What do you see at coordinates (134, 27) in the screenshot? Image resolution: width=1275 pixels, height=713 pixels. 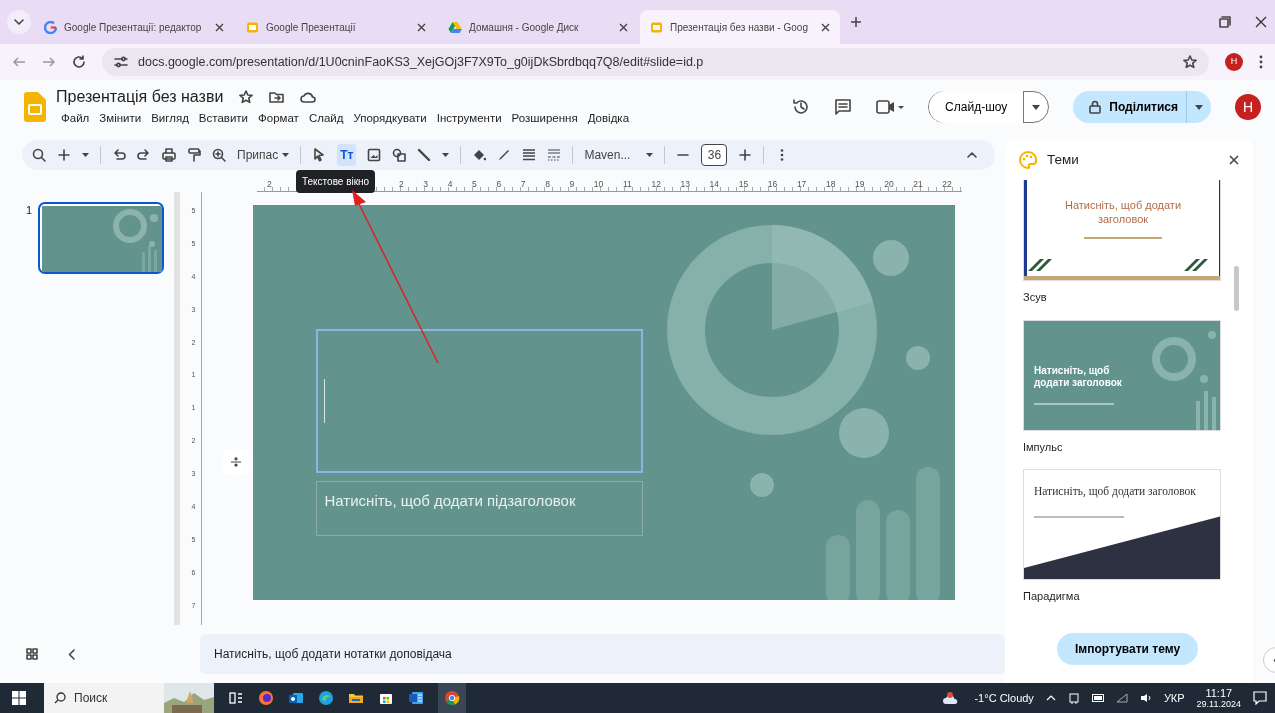 I see `browser-tab: Google Презентації: редактор` at bounding box center [134, 27].